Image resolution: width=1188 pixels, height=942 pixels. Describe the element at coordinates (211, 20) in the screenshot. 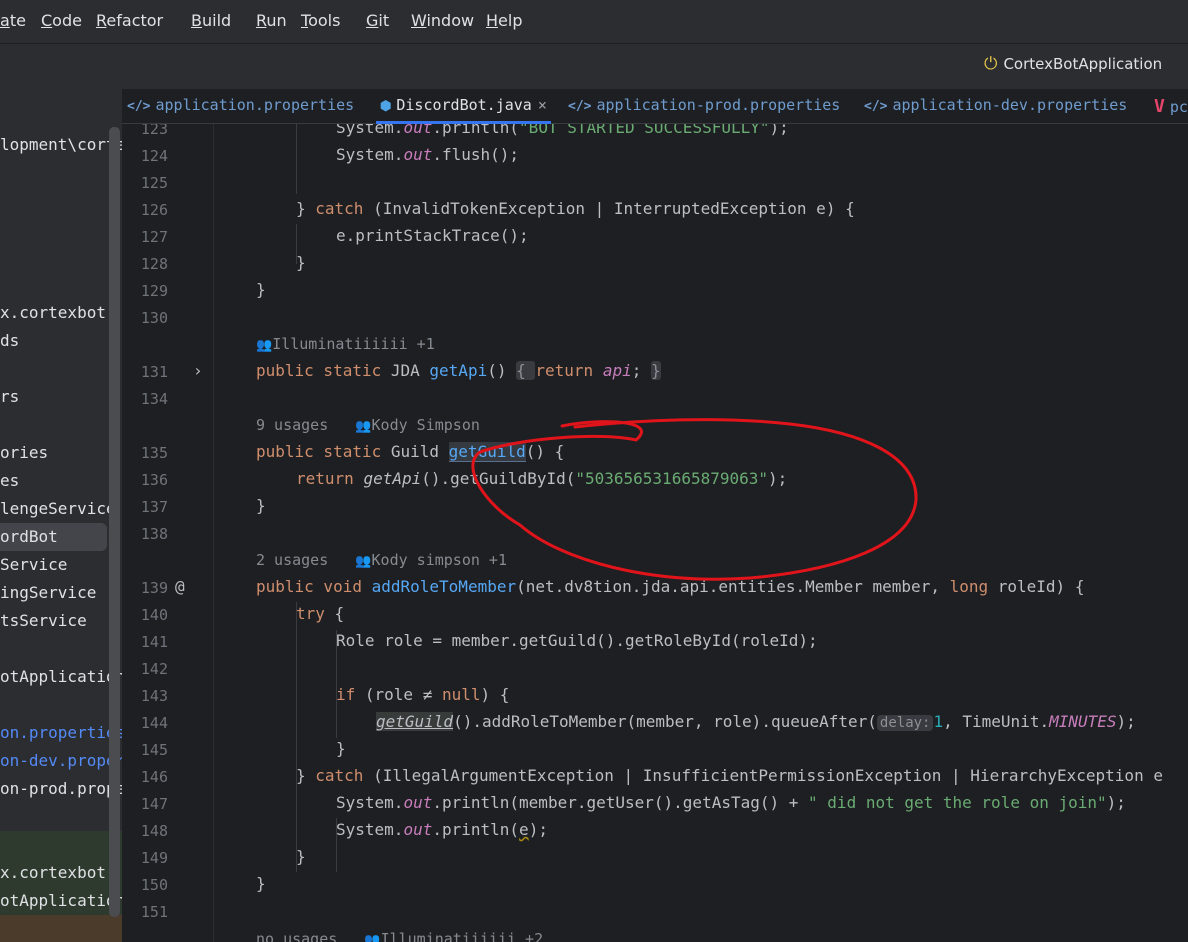

I see `menu-build: Build` at that location.